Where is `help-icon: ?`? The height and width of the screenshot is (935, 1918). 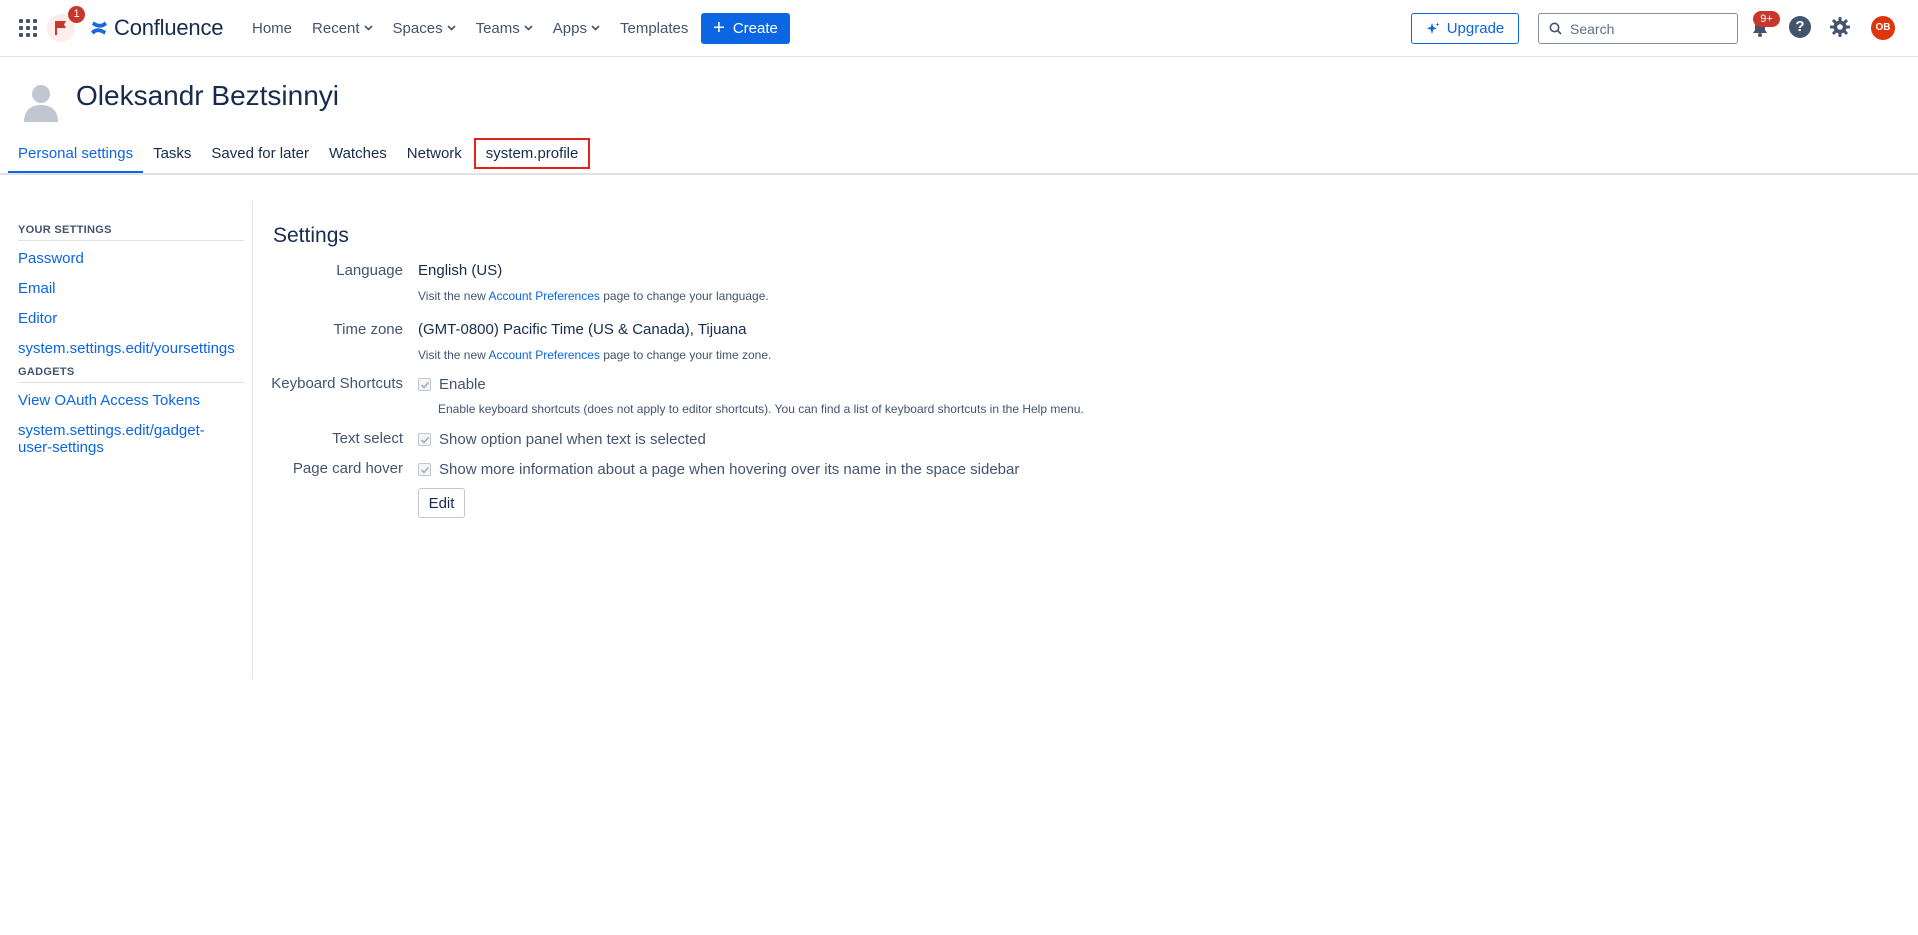 help-icon: ? is located at coordinates (1800, 27).